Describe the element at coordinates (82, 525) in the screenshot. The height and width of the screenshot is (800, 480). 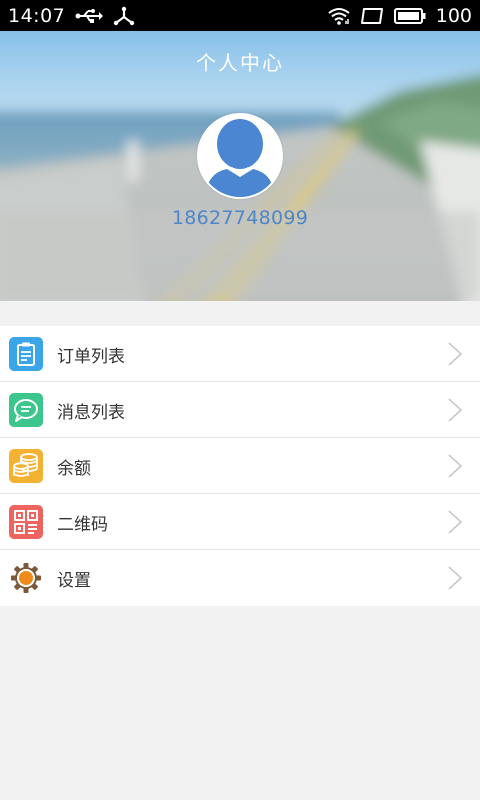
I see `menu-item-label: 二维码` at that location.